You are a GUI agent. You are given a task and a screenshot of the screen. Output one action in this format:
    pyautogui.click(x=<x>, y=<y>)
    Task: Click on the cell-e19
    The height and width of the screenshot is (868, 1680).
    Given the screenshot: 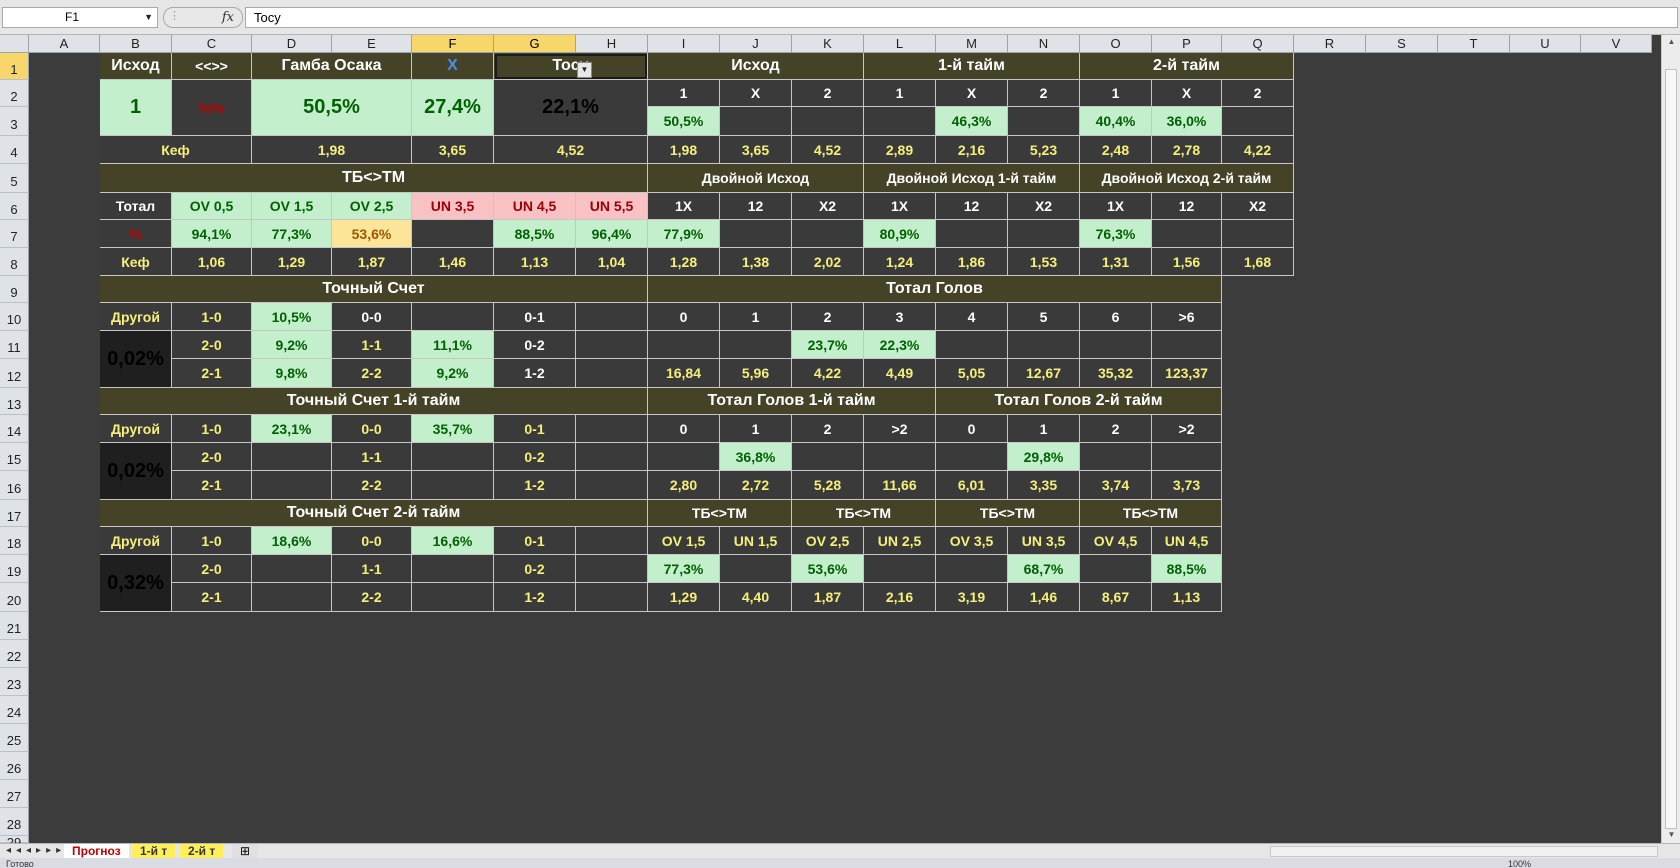 What is the action you would take?
    pyautogui.click(x=453, y=569)
    